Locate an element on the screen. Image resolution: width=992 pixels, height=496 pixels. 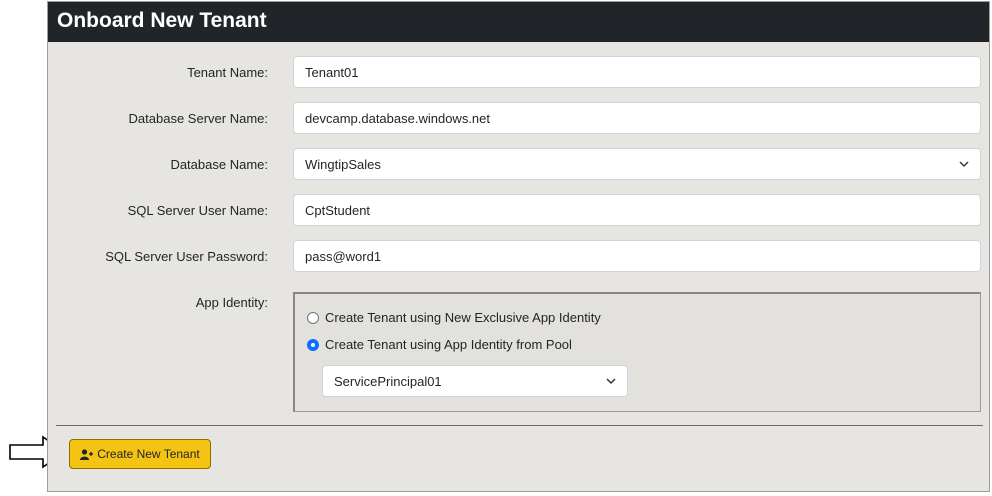
sql-user-label: SQL Server User Name: is located at coordinates (197, 210).